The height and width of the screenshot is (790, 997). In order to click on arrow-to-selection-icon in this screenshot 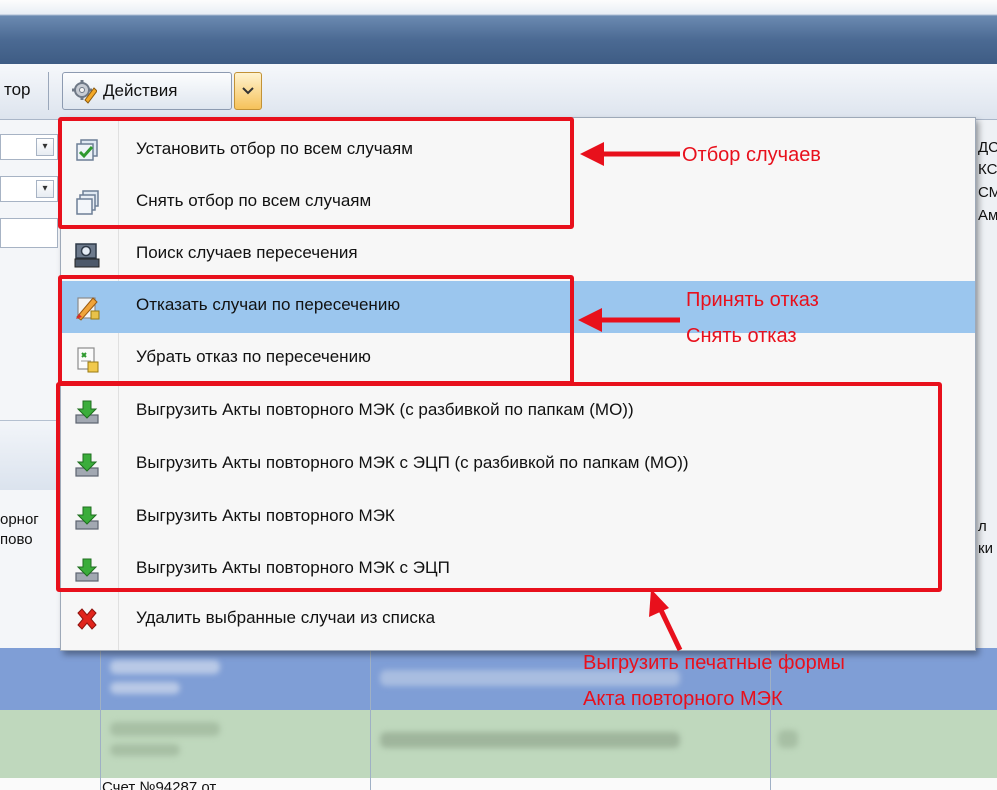, I will do `click(630, 154)`.